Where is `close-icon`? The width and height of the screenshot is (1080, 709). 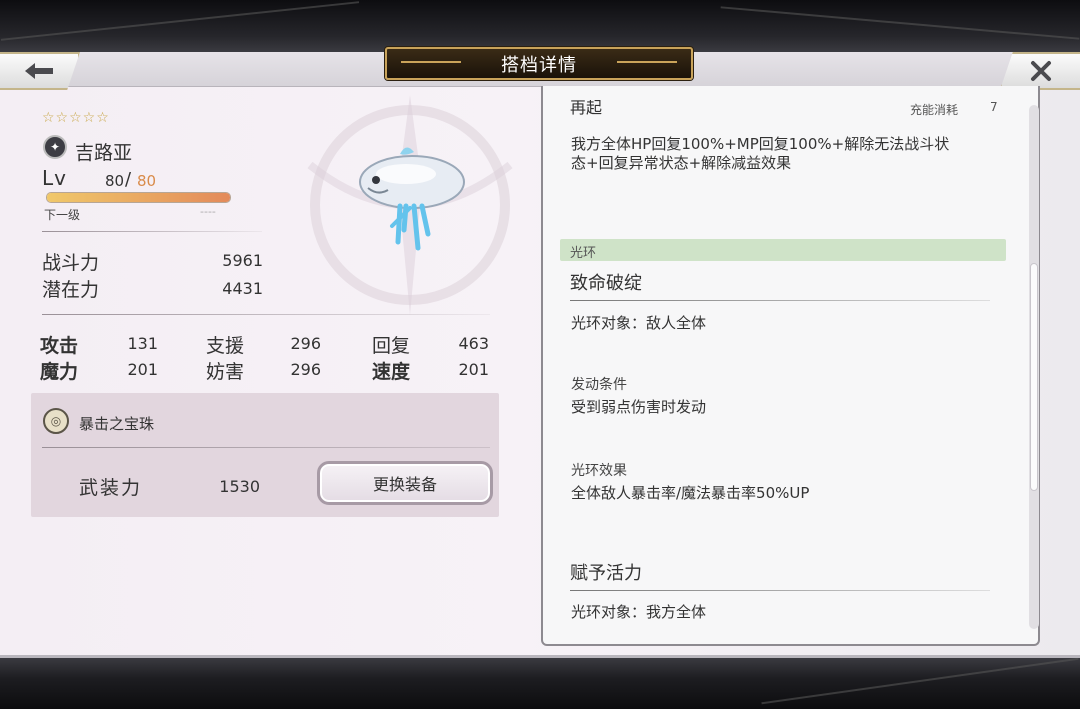 close-icon is located at coordinates (1041, 71).